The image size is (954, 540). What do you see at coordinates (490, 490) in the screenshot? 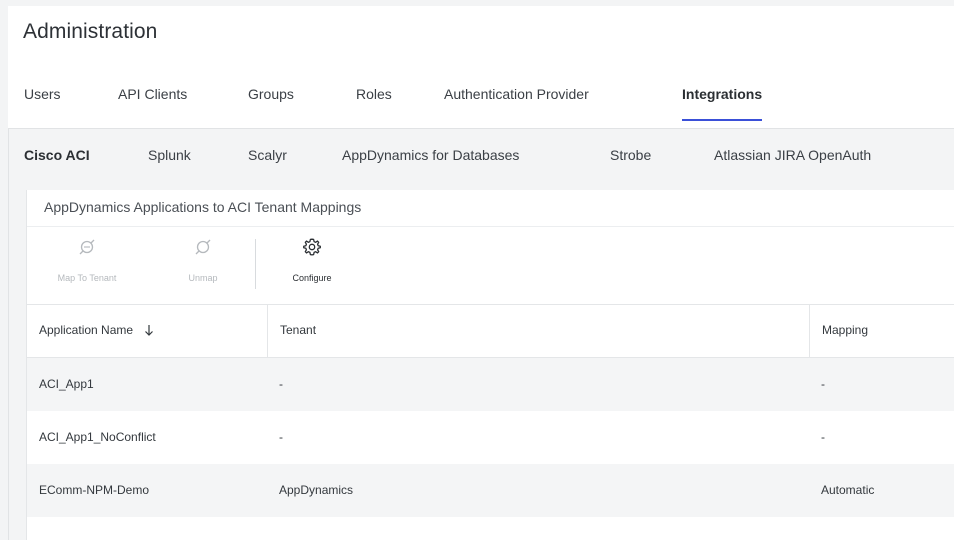
I see `table-row: EComm-NPM-Demo AppDynamics Automatic` at bounding box center [490, 490].